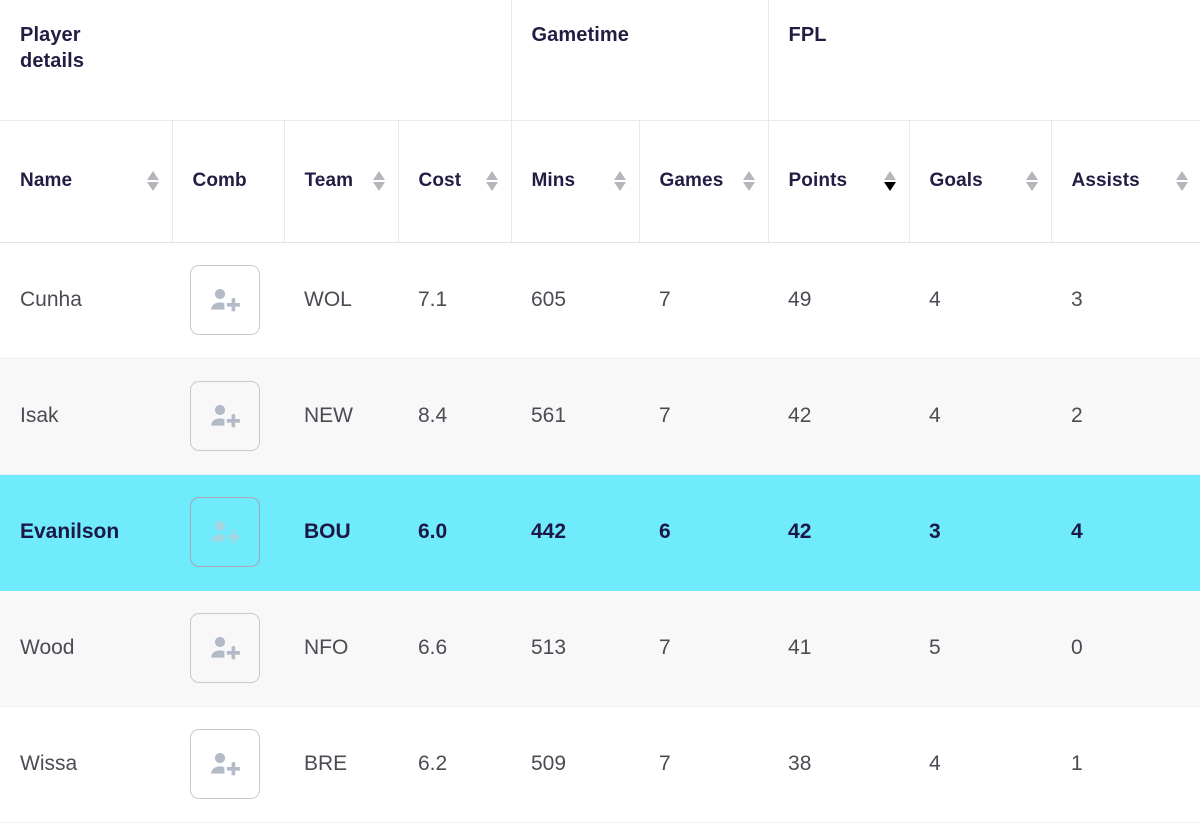 The width and height of the screenshot is (1200, 826). I want to click on column-header-comb: Comb, so click(228, 181).